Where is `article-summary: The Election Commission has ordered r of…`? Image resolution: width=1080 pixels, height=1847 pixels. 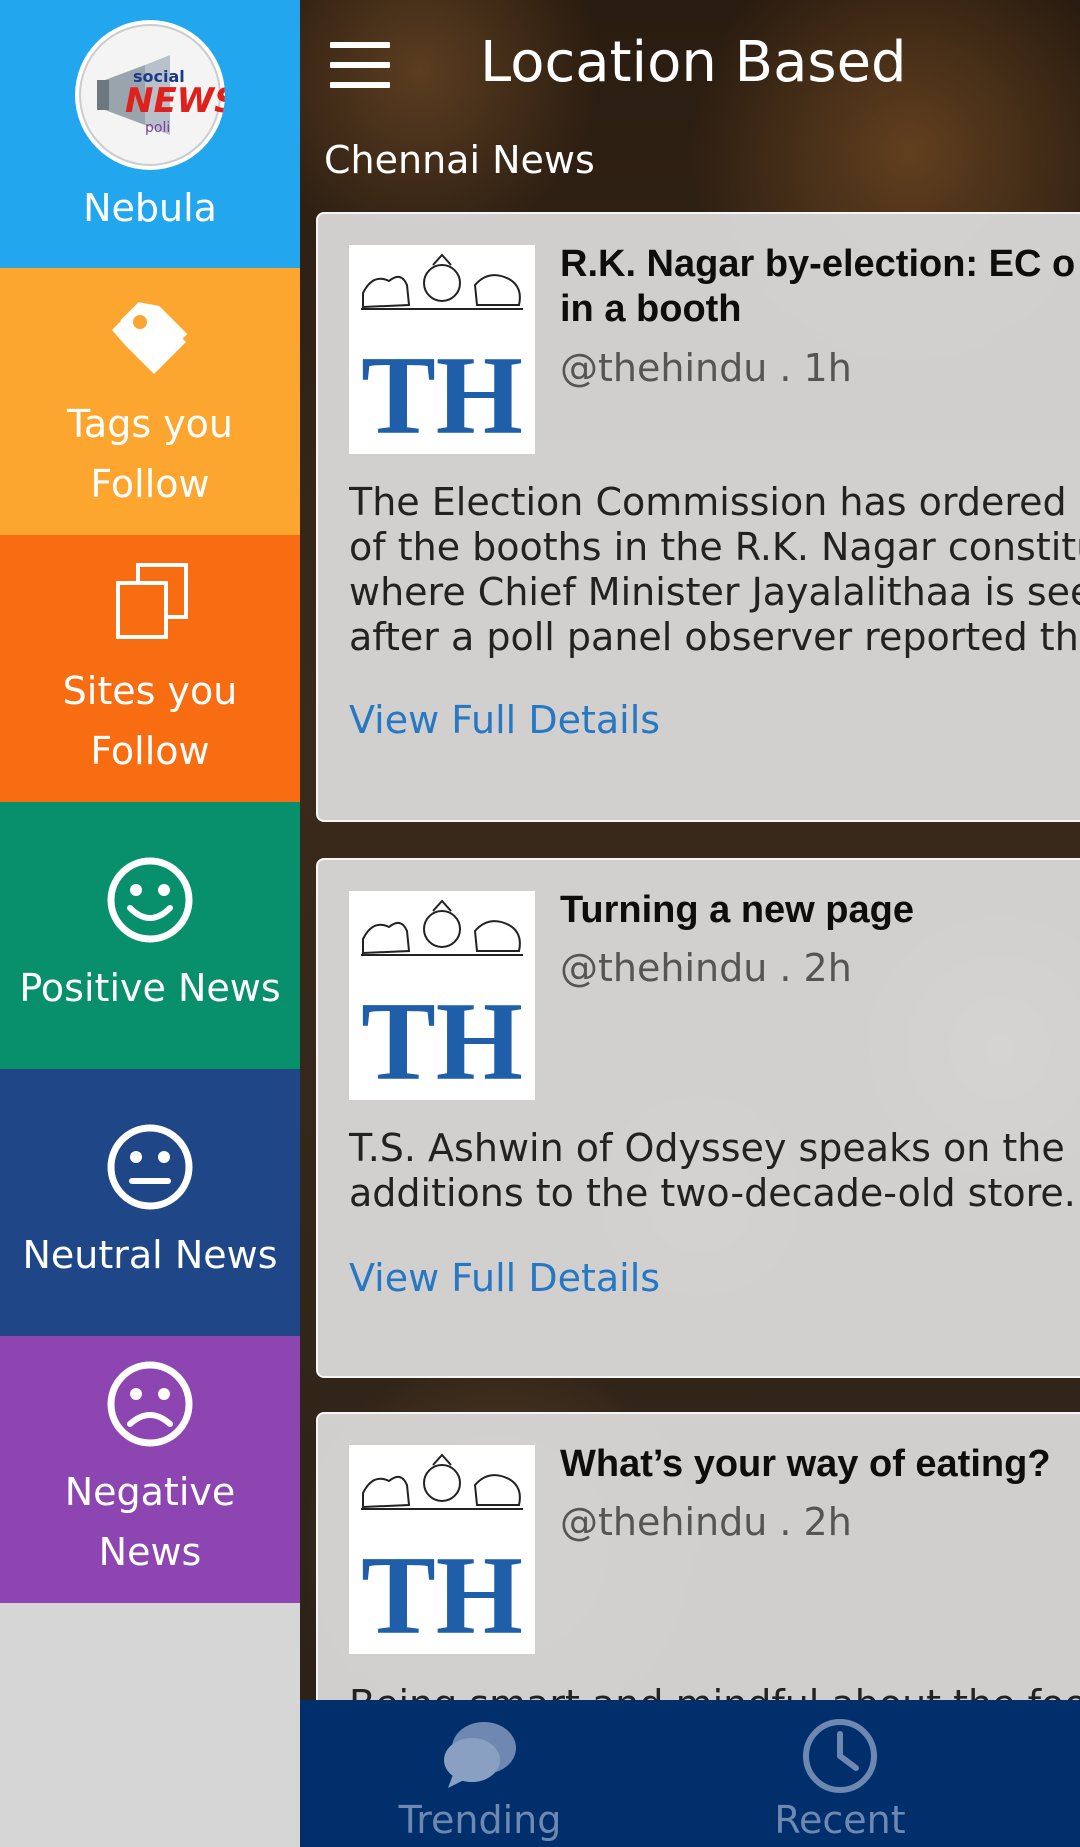
article-summary: The Election Commission has ordered r of… is located at coordinates (714, 569).